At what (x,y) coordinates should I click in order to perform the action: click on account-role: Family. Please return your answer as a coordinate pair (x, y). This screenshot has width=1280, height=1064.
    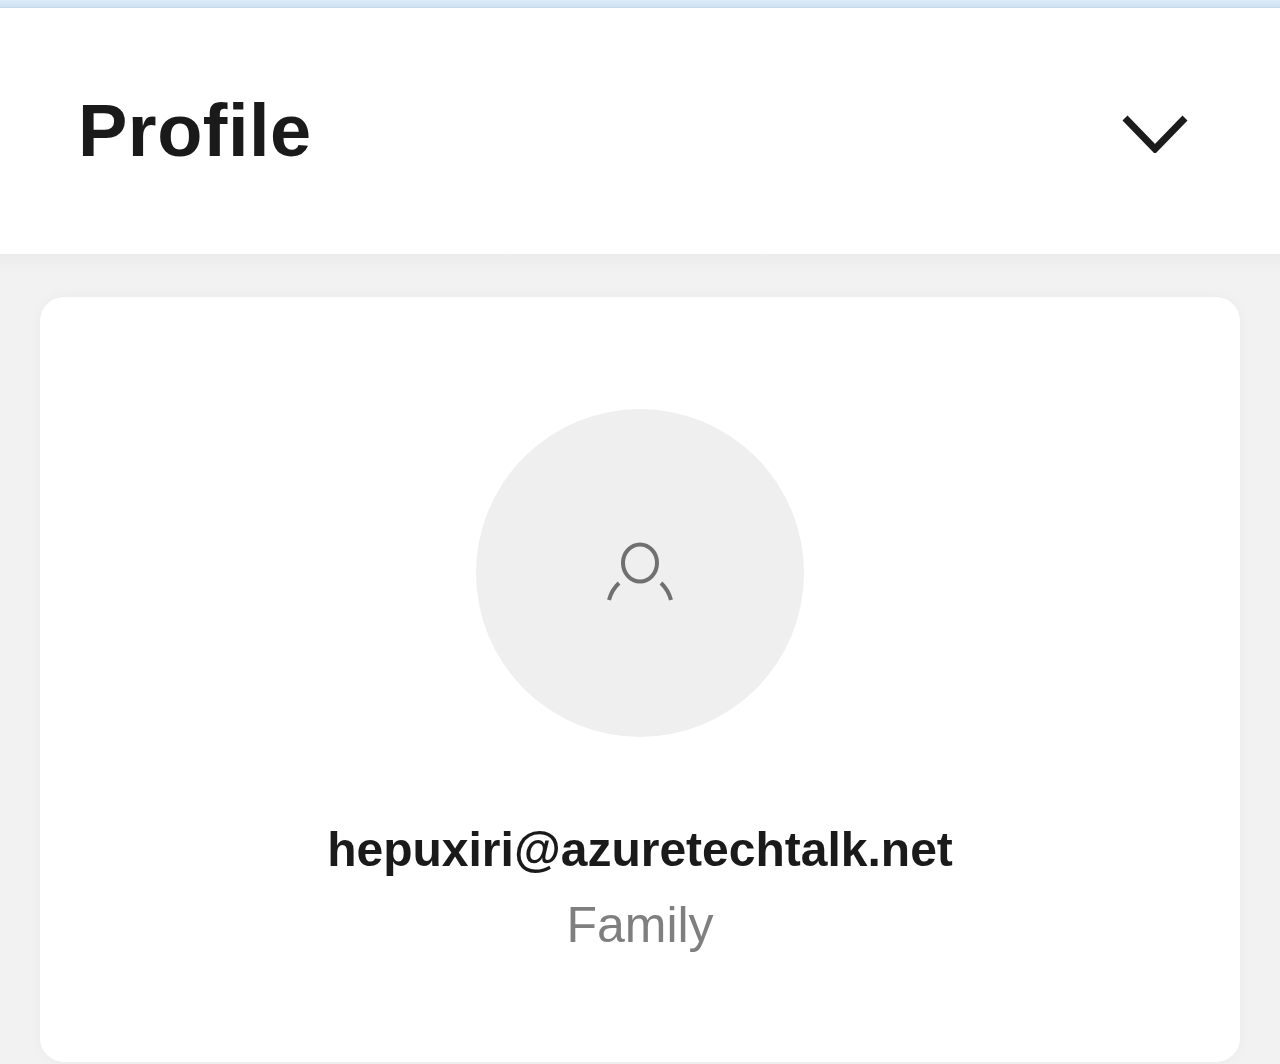
    Looking at the image, I should click on (640, 925).